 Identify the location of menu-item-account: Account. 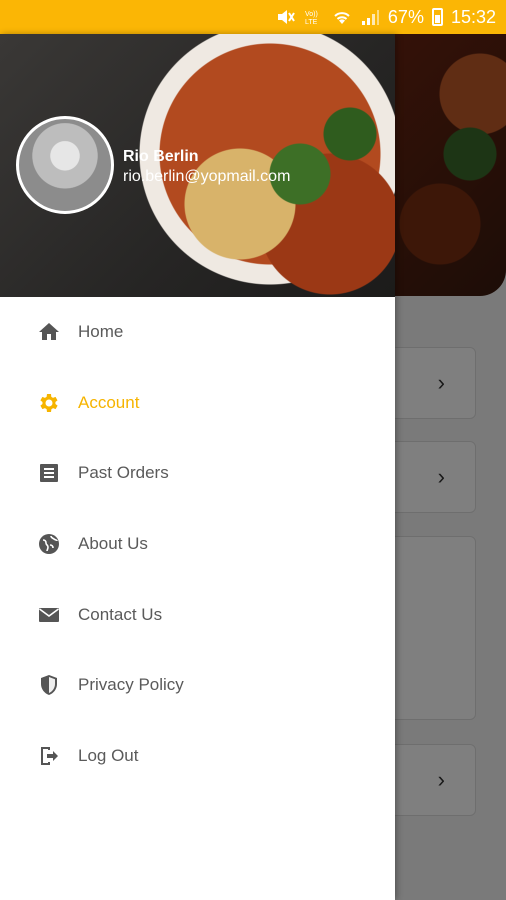
(197, 403).